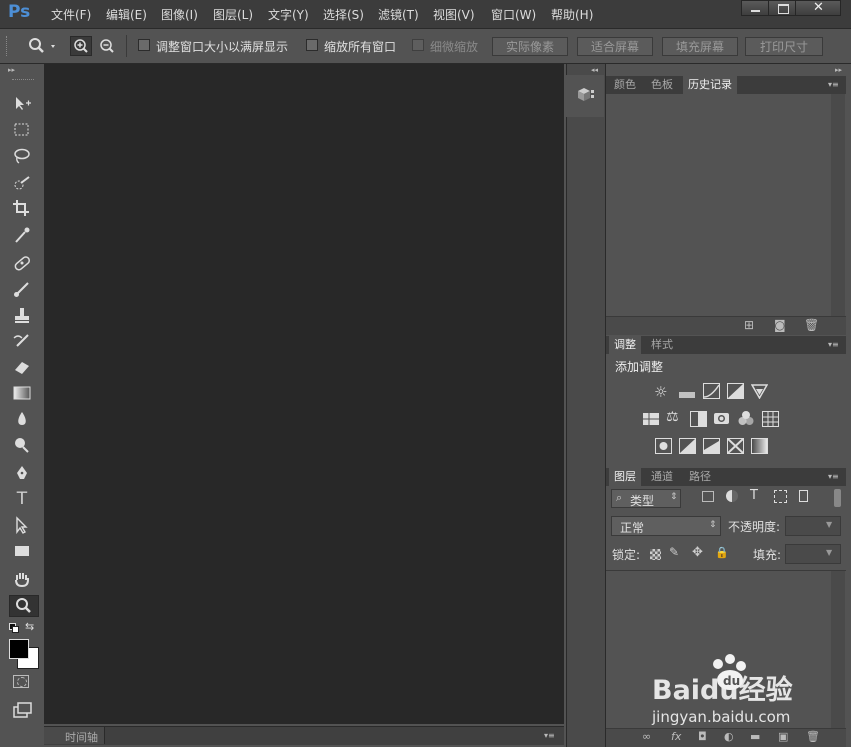  I want to click on smart-object-filter-icon, so click(803, 496).